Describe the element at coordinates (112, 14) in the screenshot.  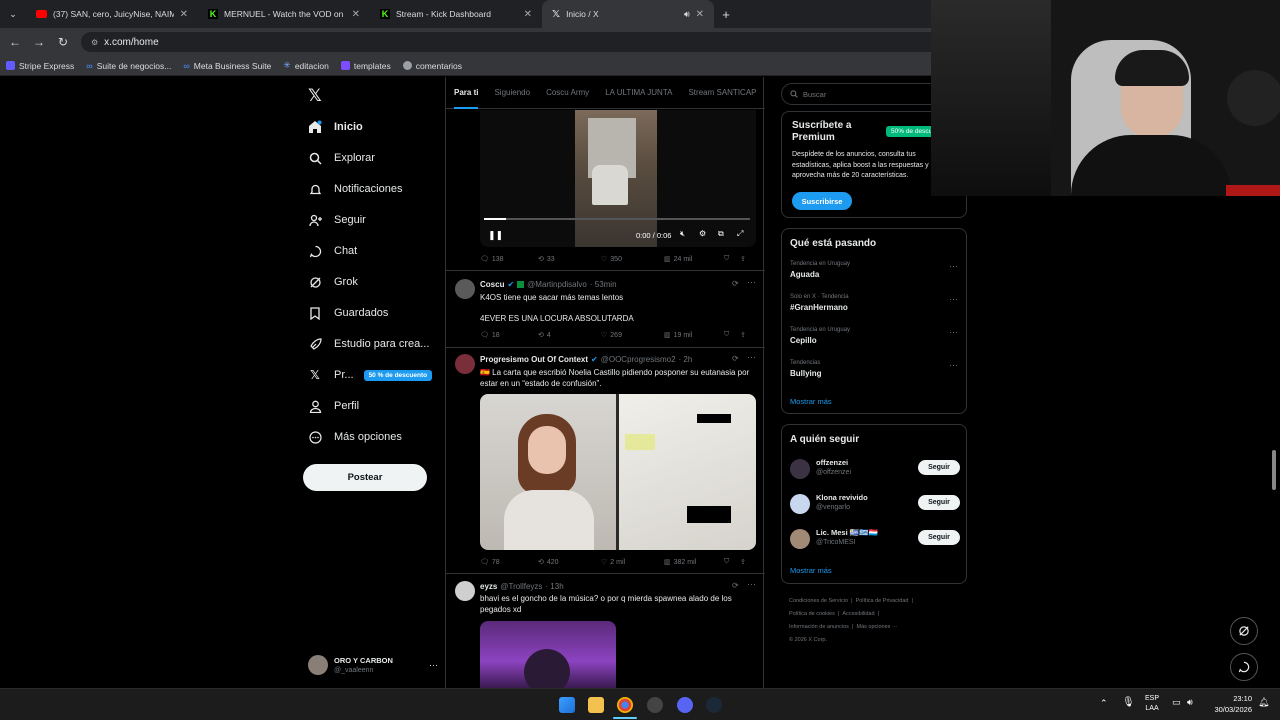
I see `browser-tab-youtube: (37) SAN, cero, JuicyNise, NAIM ✕` at that location.